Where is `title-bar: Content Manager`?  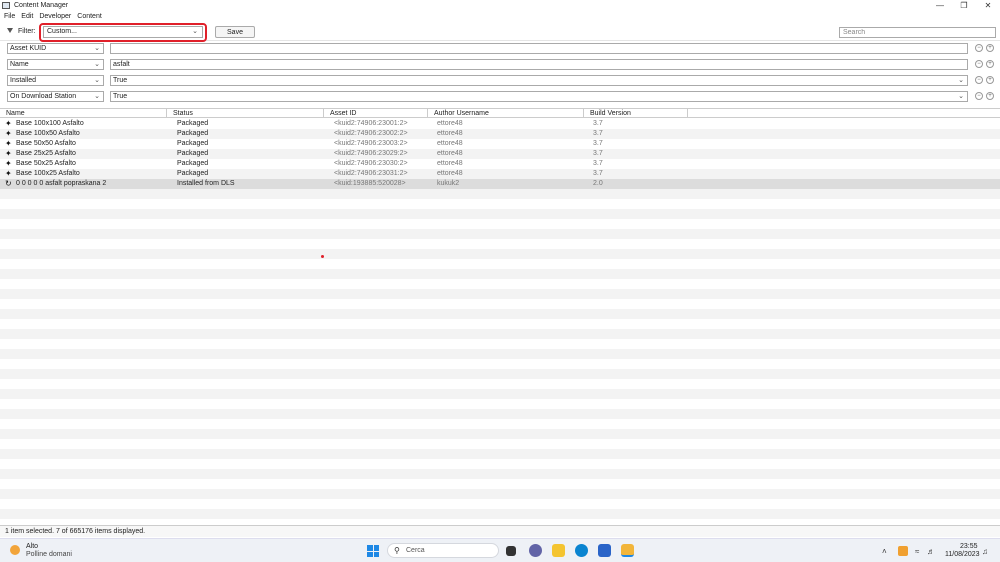 title-bar: Content Manager is located at coordinates (500, 5).